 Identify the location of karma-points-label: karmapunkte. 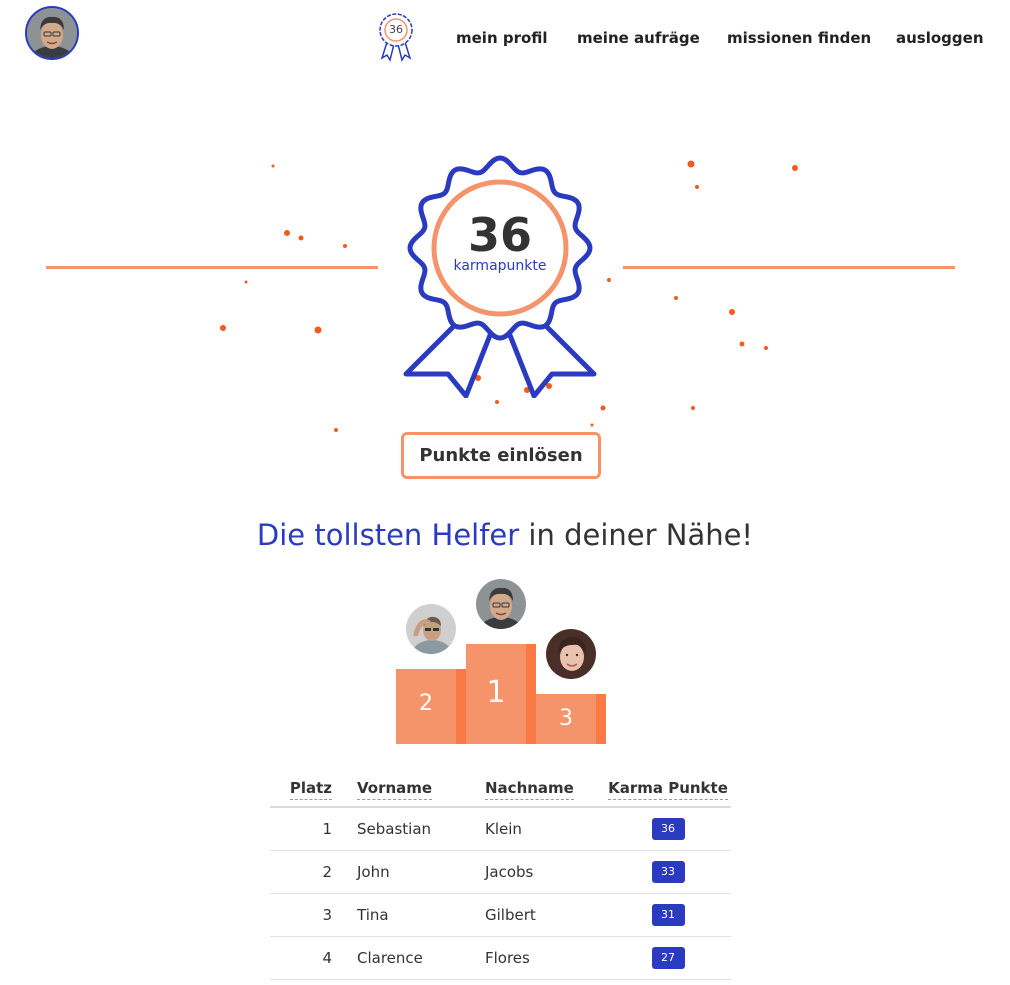
(500, 266).